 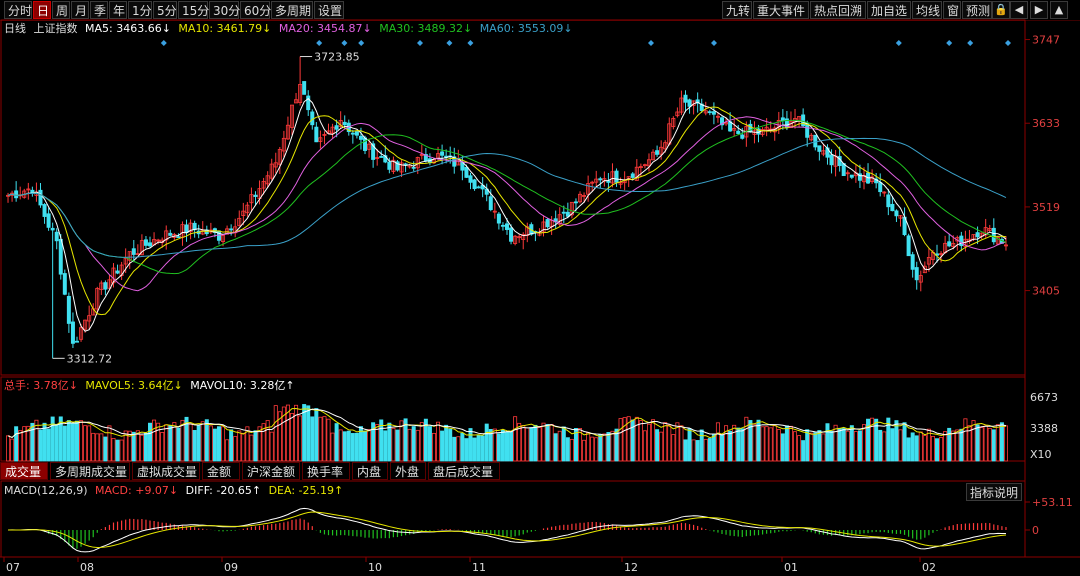 I want to click on date-label-5: 12, so click(x=631, y=567).